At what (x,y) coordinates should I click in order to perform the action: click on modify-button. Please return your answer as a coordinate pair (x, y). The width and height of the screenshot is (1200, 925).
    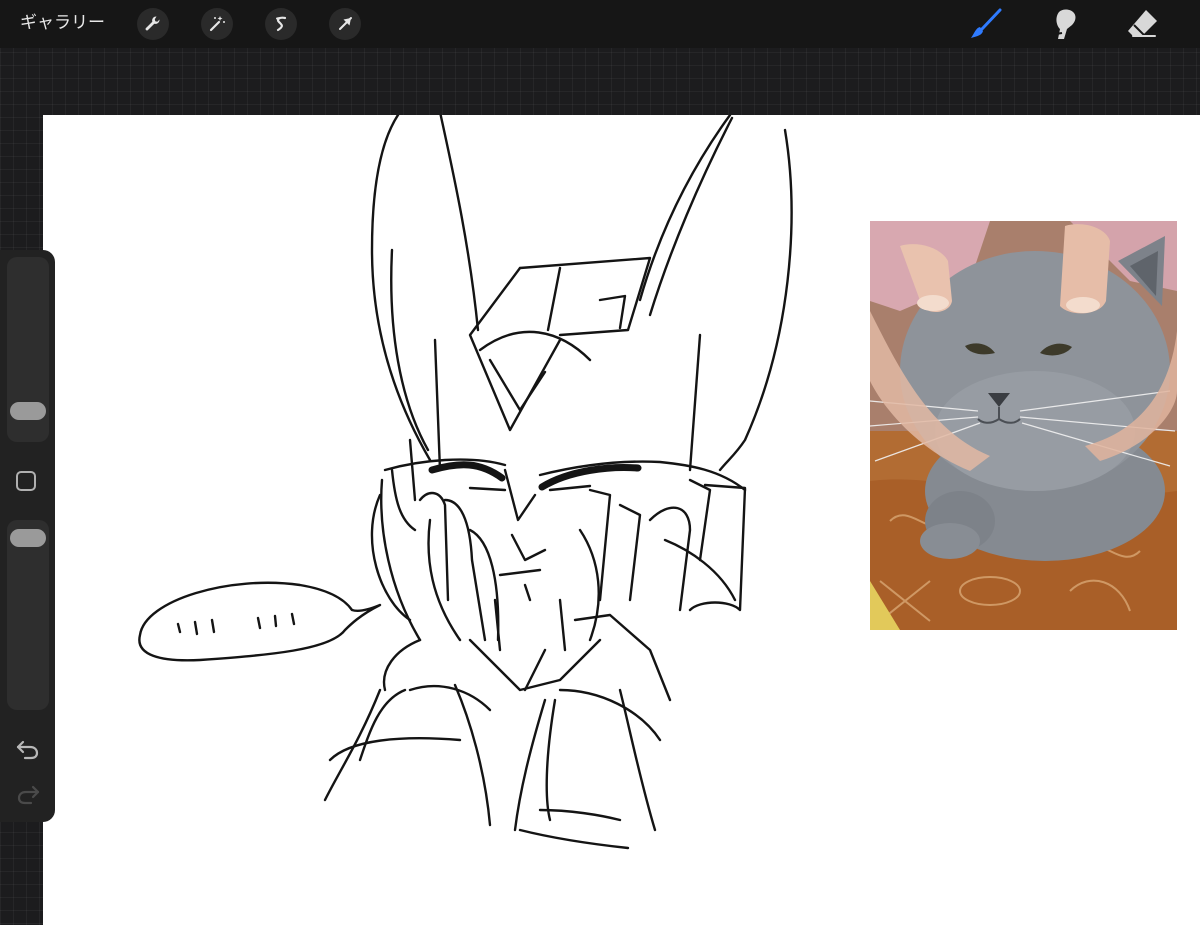
    Looking at the image, I should click on (26, 481).